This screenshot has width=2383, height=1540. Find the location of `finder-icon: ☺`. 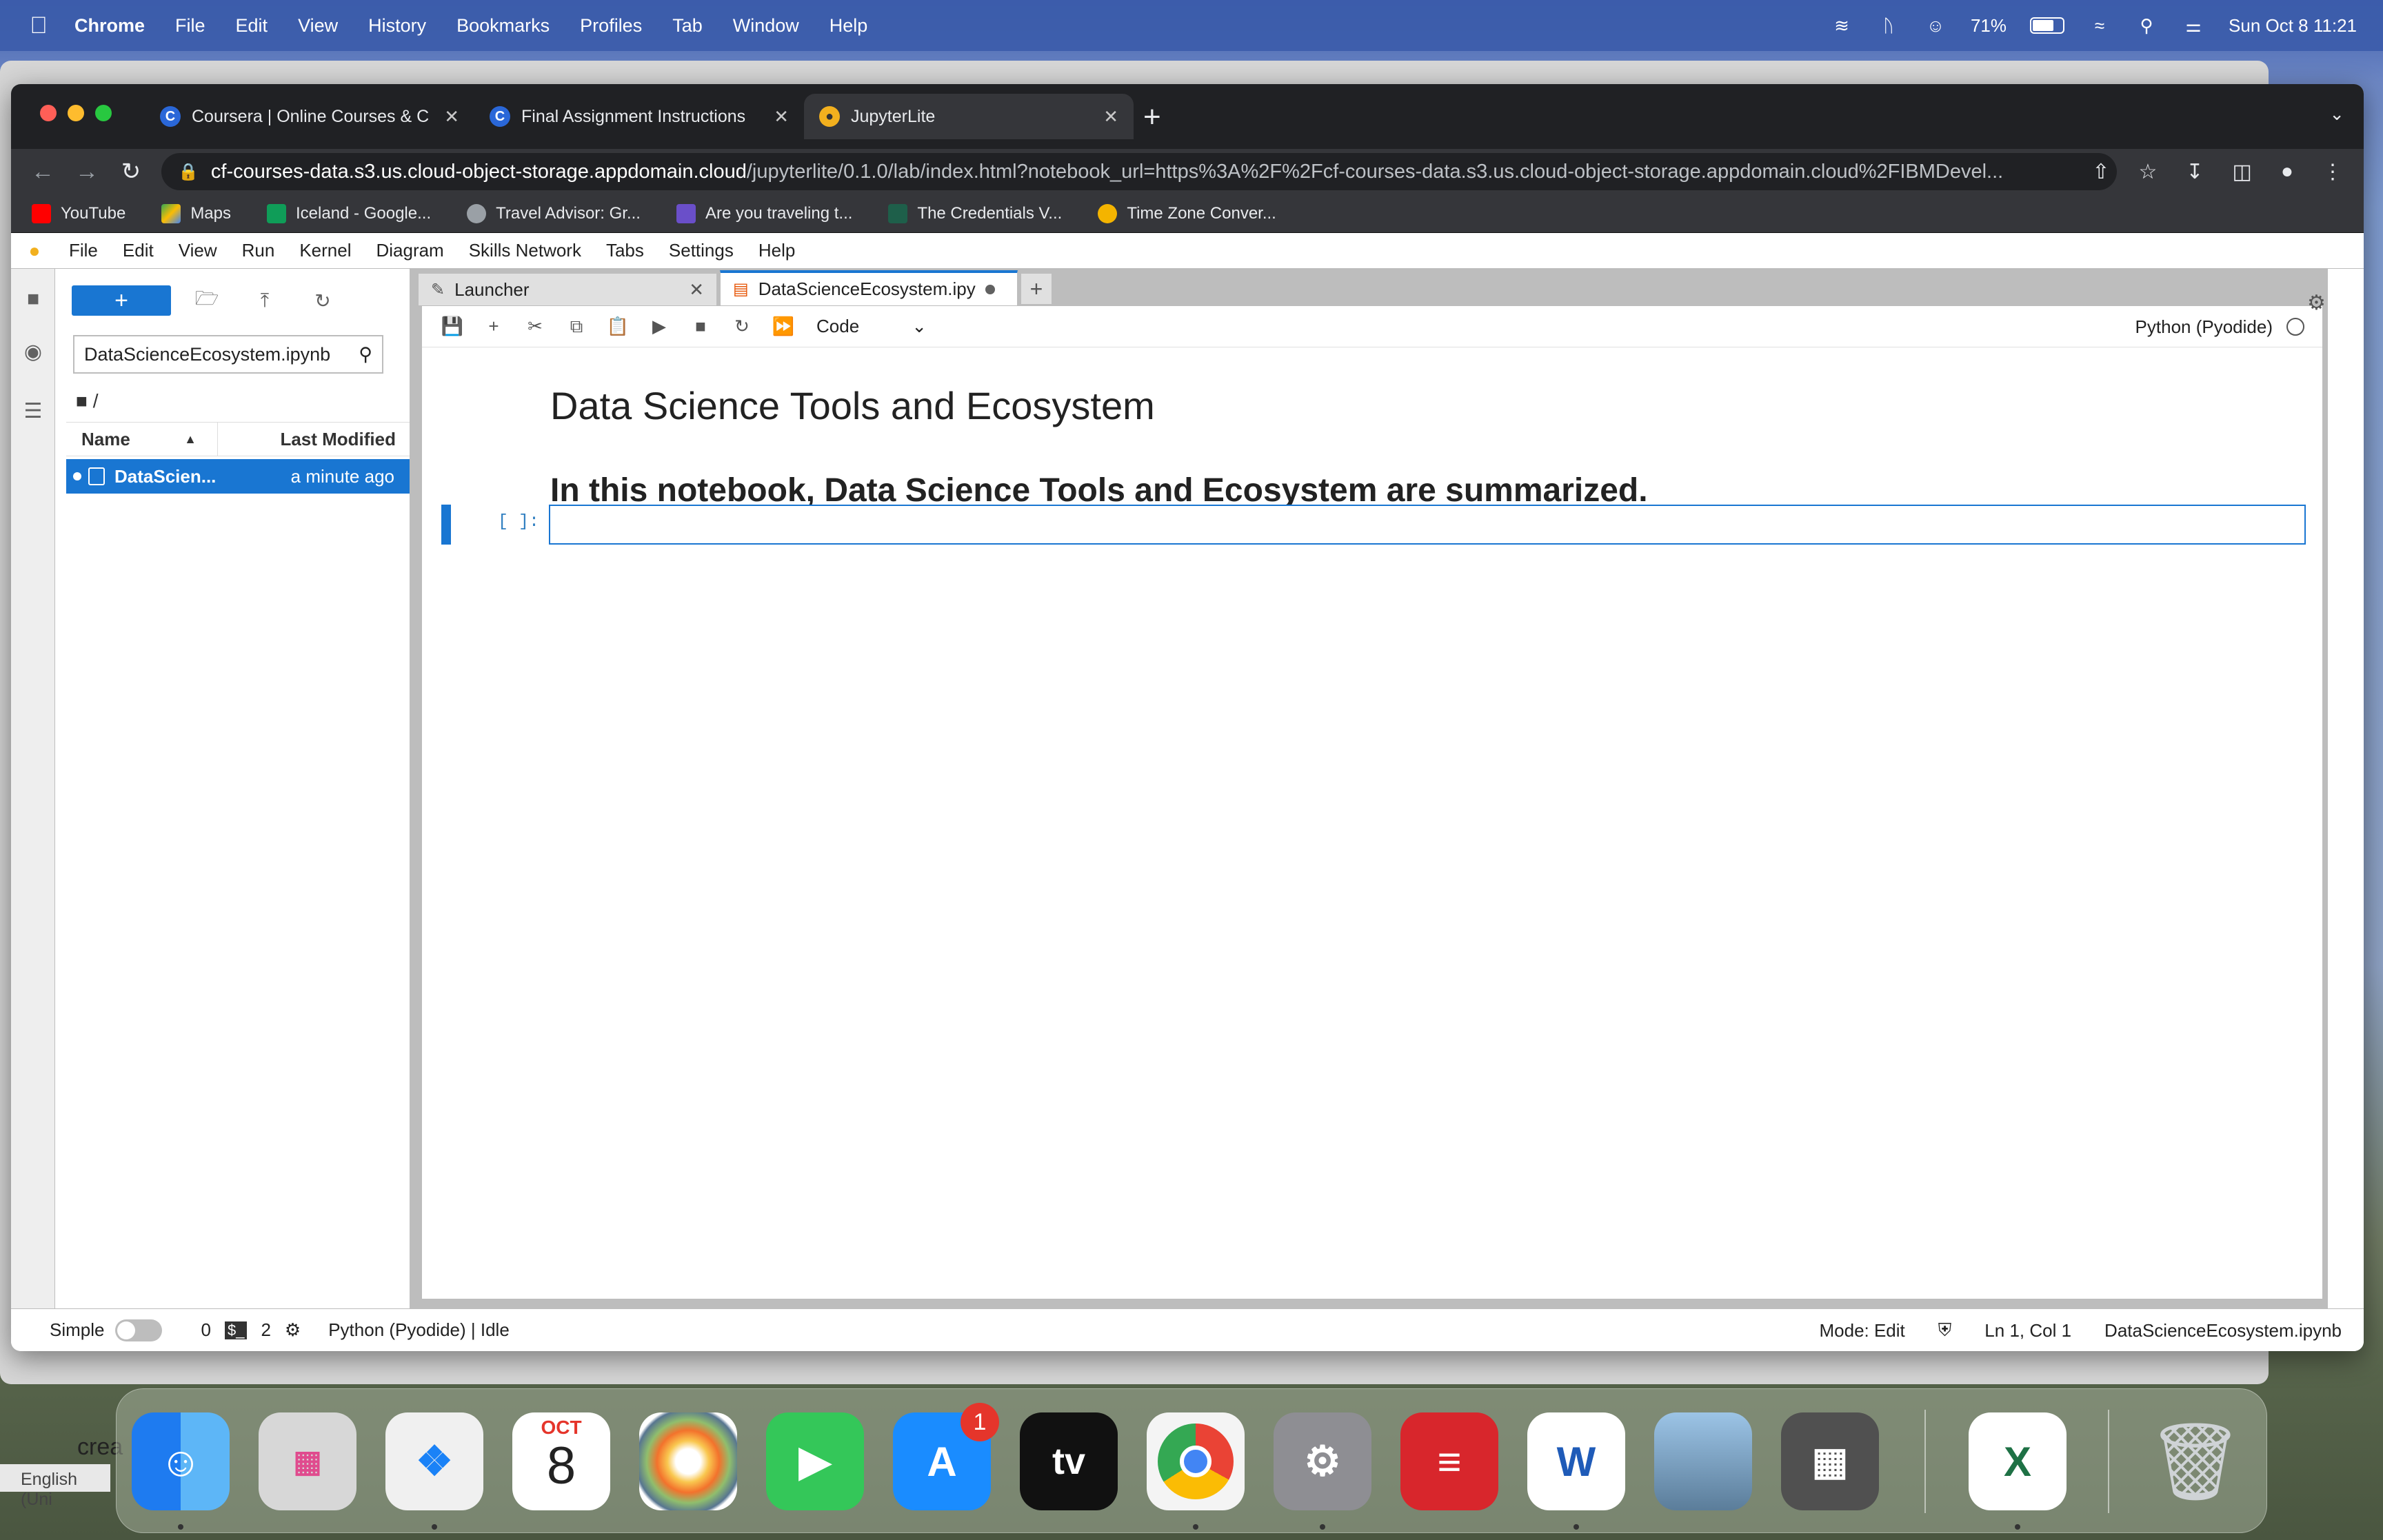

finder-icon: ☺ is located at coordinates (181, 1461).